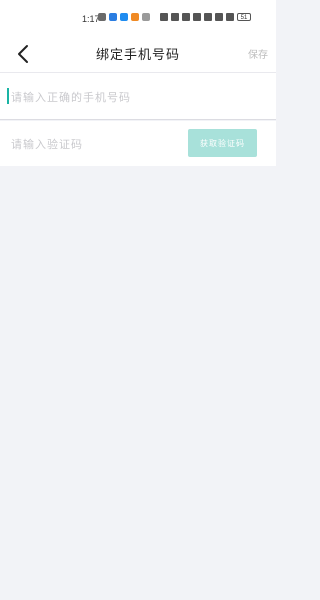 Image resolution: width=320 pixels, height=600 pixels. What do you see at coordinates (131, 97) in the screenshot?
I see `phone-input` at bounding box center [131, 97].